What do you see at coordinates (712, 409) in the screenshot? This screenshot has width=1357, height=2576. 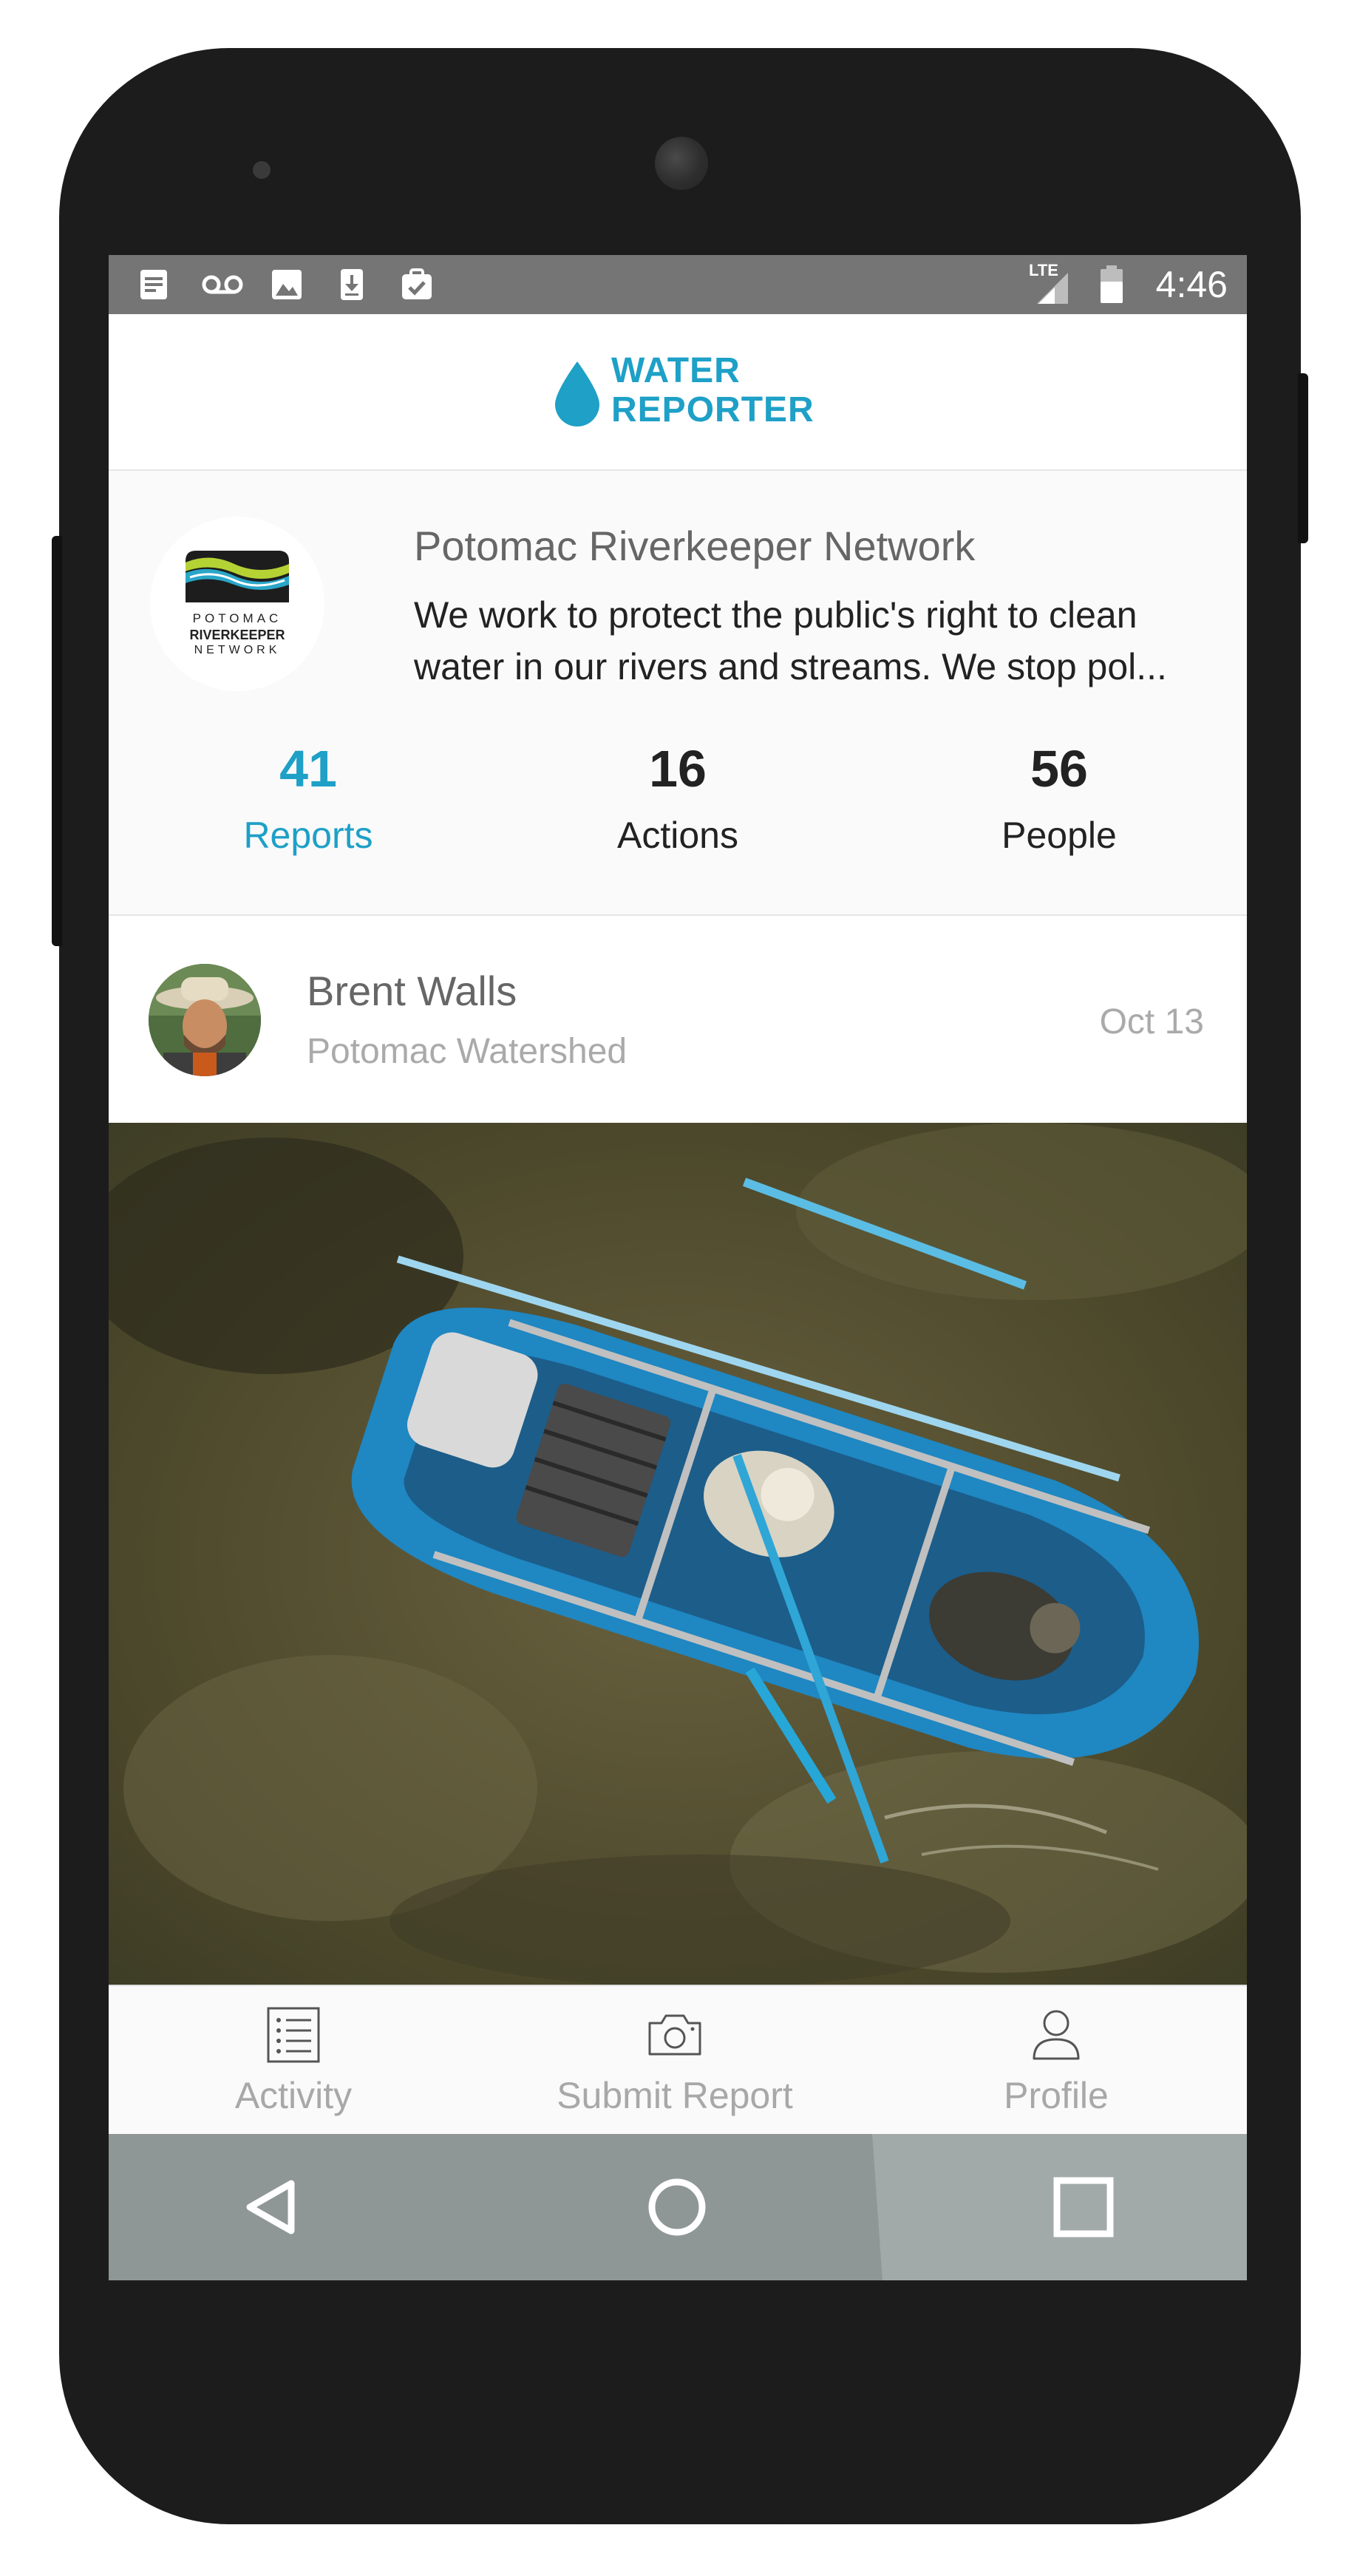 I see `logo-line-2: REPORTER` at bounding box center [712, 409].